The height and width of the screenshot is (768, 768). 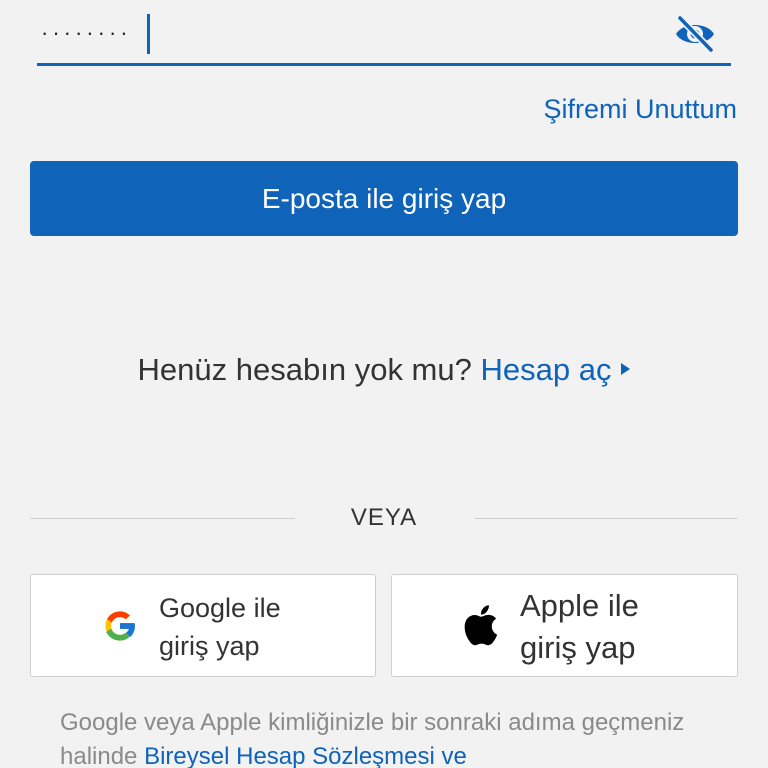 I want to click on apple-label-line1: Apple ile, so click(x=579, y=605).